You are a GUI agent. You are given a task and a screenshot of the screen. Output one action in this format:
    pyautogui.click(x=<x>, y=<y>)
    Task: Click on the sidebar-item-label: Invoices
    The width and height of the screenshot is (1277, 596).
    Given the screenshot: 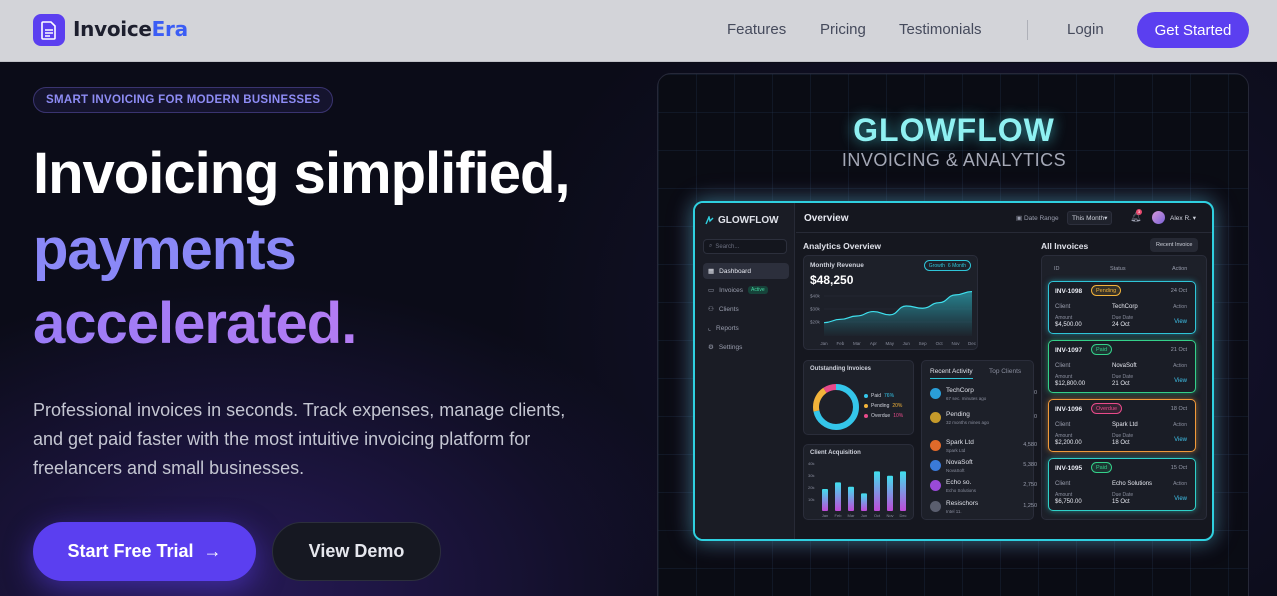 What is the action you would take?
    pyautogui.click(x=731, y=290)
    